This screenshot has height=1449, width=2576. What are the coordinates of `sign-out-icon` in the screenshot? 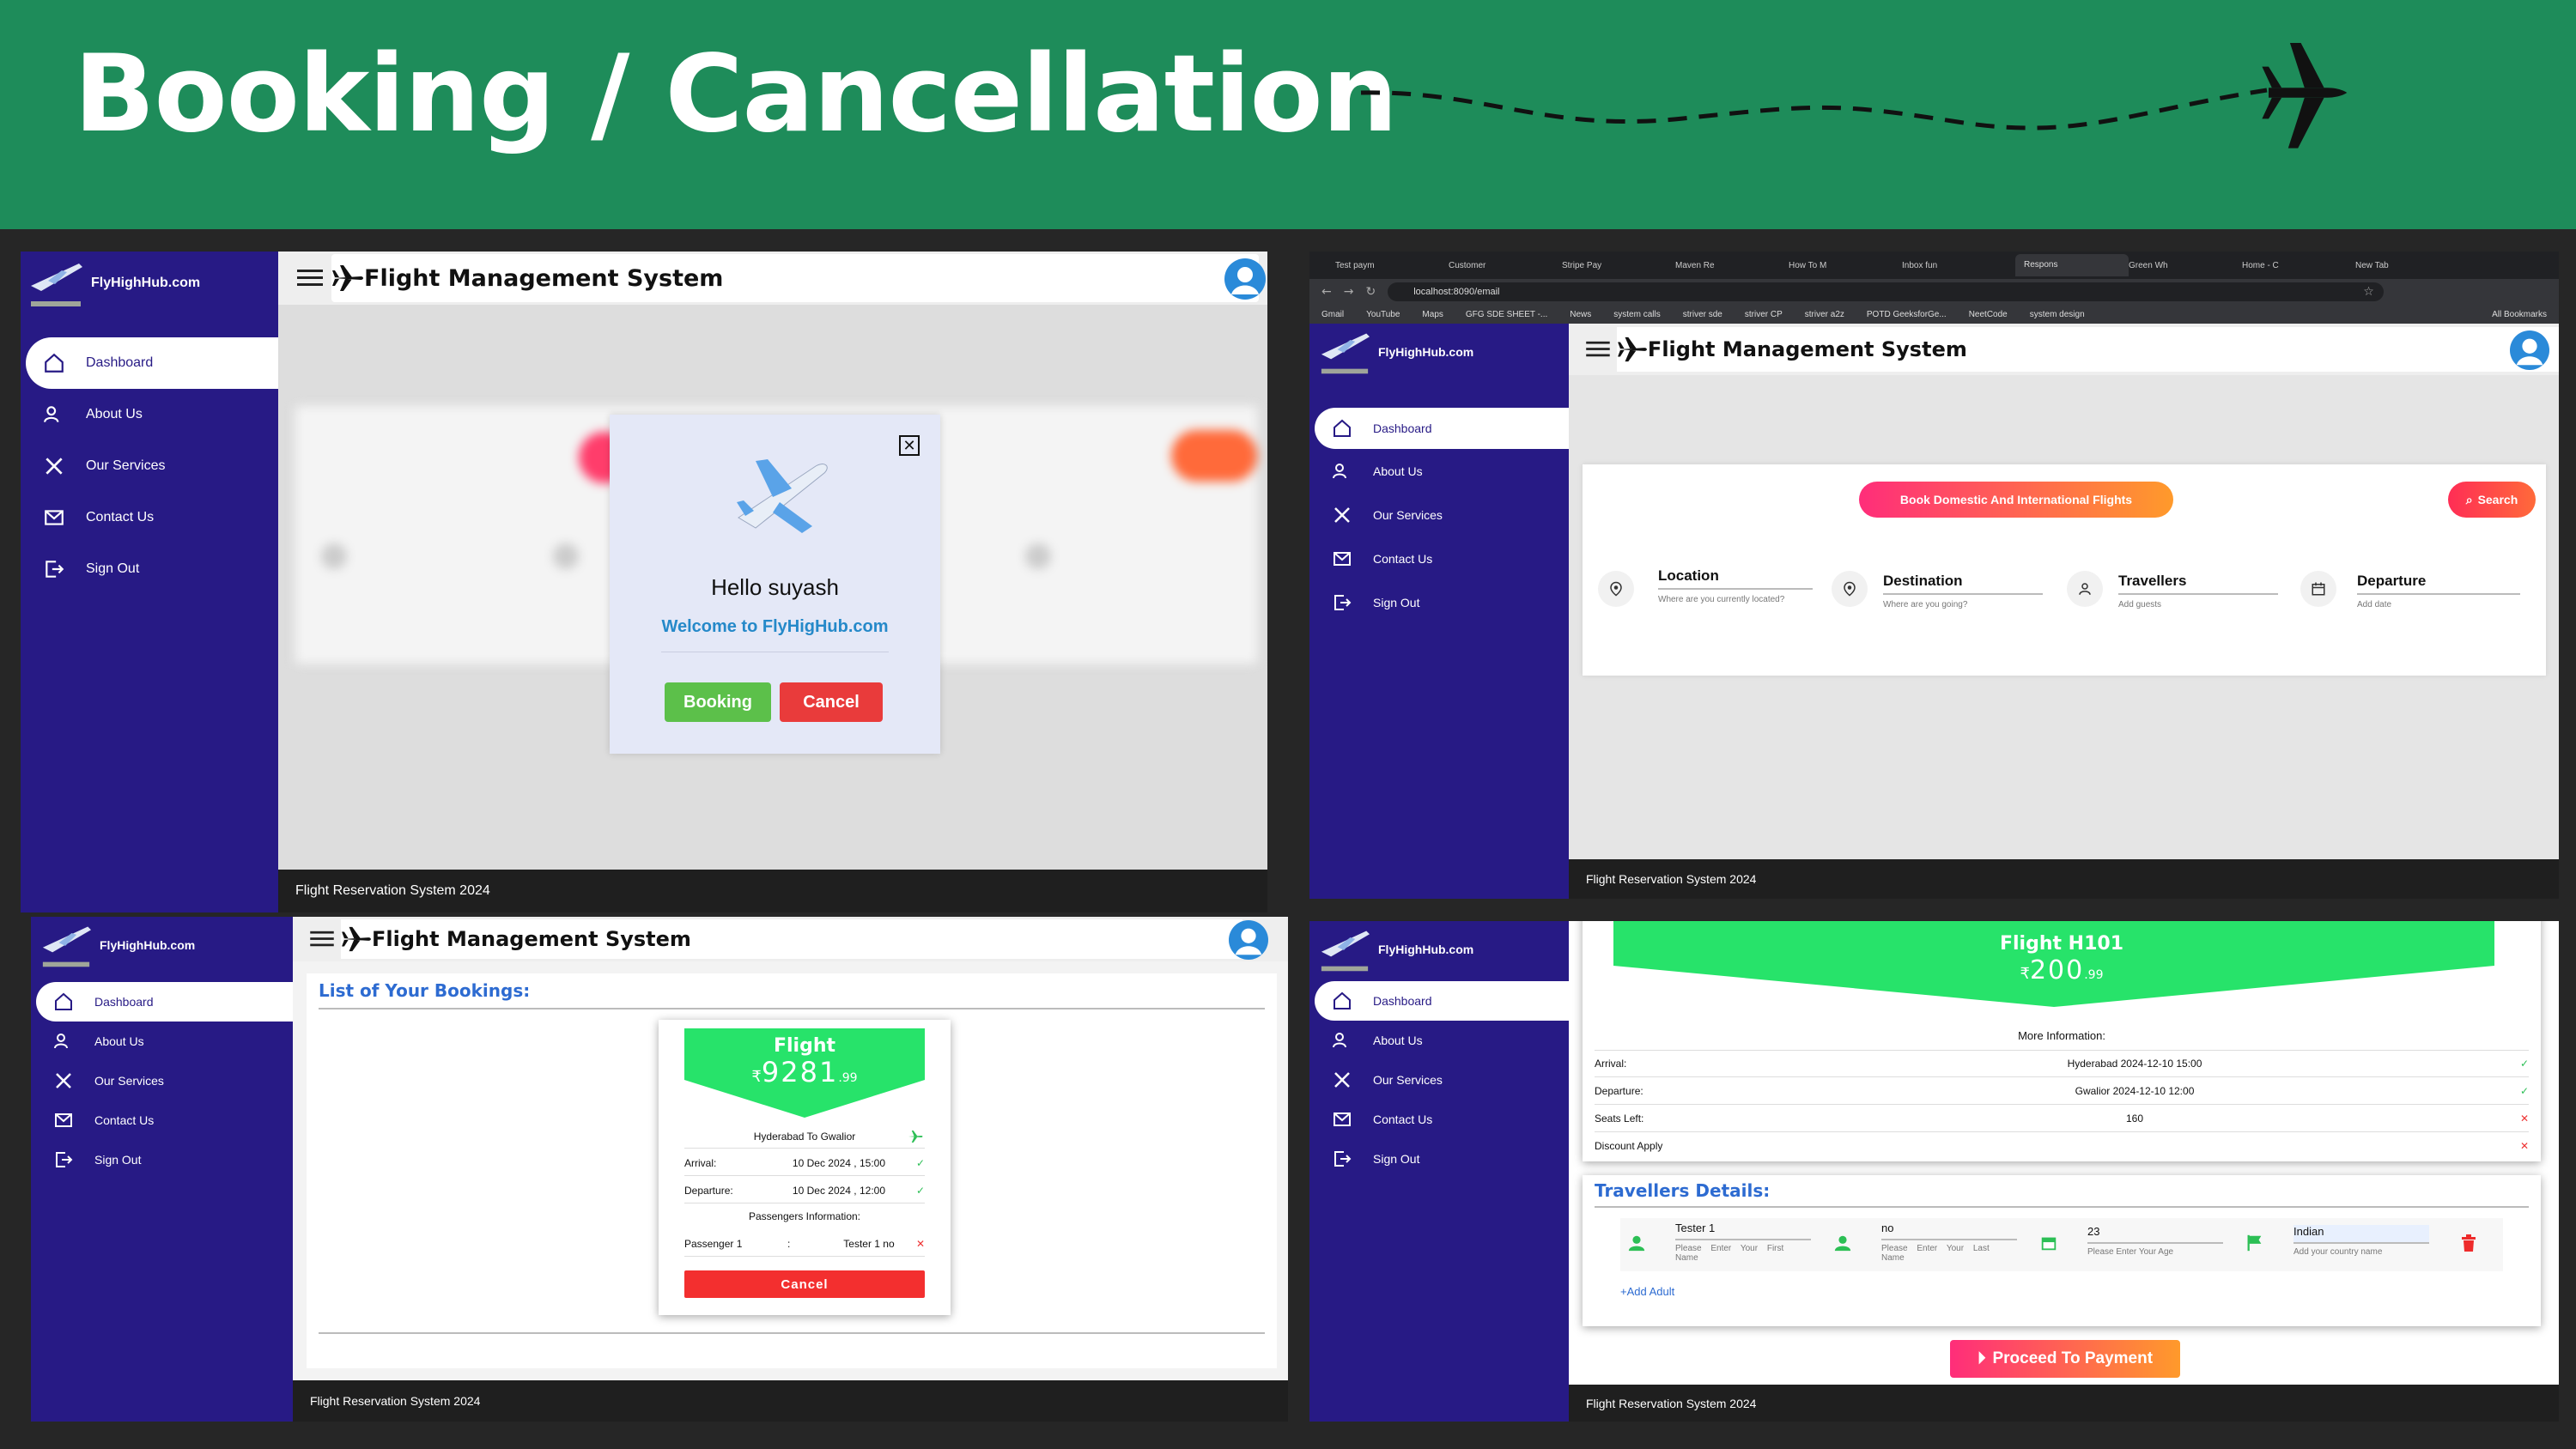 It's located at (1343, 602).